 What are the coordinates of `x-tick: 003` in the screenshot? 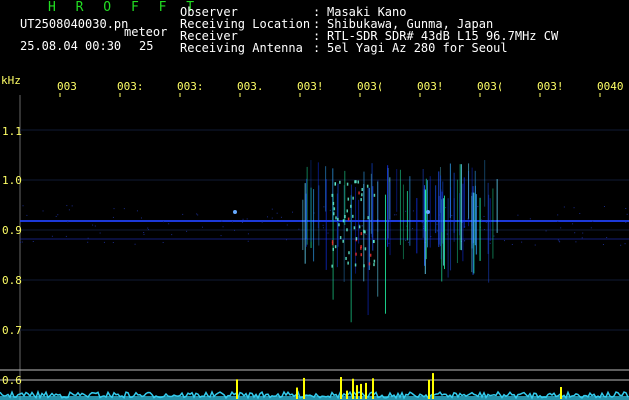 It's located at (67, 86).